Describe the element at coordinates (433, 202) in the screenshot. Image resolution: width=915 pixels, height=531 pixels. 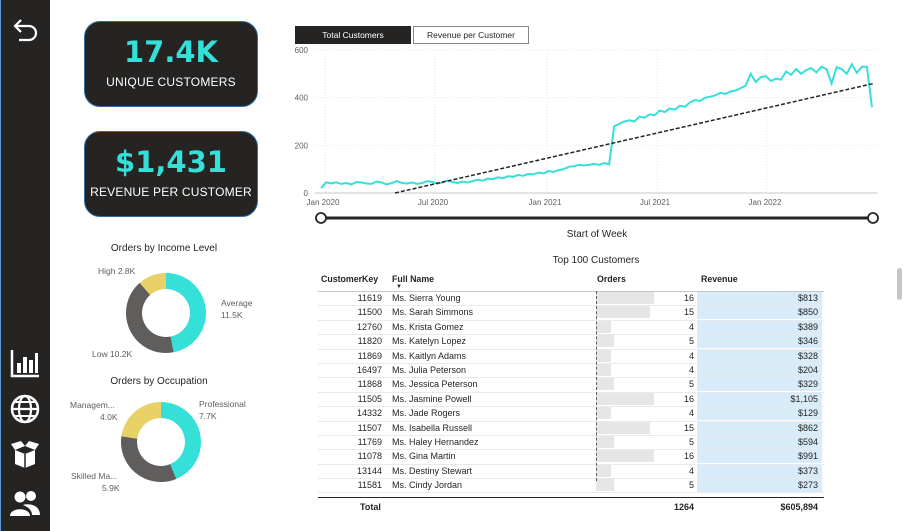
I see `x-tick-label: Jul 2020` at that location.